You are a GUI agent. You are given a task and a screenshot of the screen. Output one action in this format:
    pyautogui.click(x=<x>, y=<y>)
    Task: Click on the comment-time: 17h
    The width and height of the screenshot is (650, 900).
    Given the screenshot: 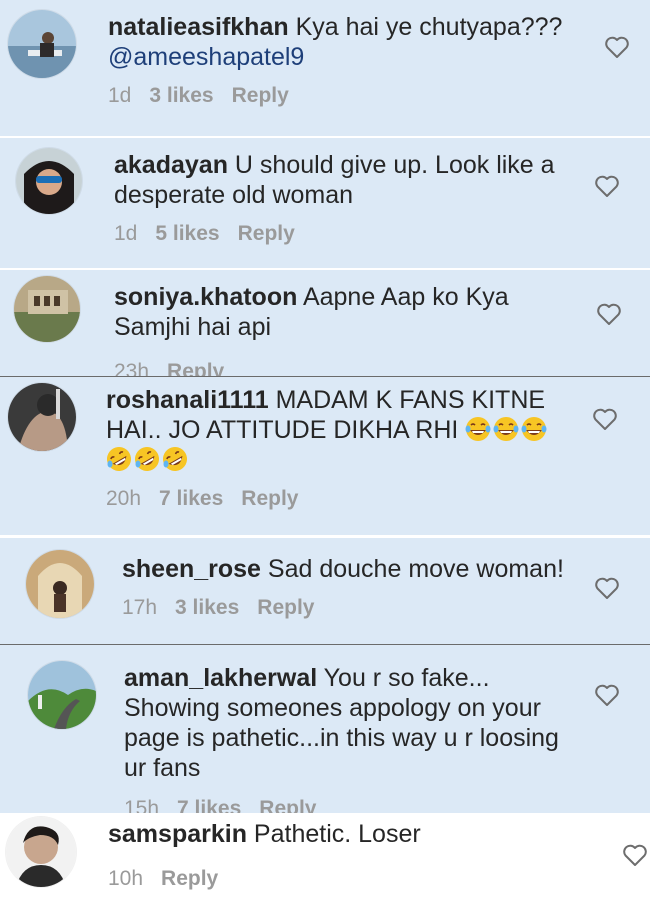 What is the action you would take?
    pyautogui.click(x=140, y=607)
    